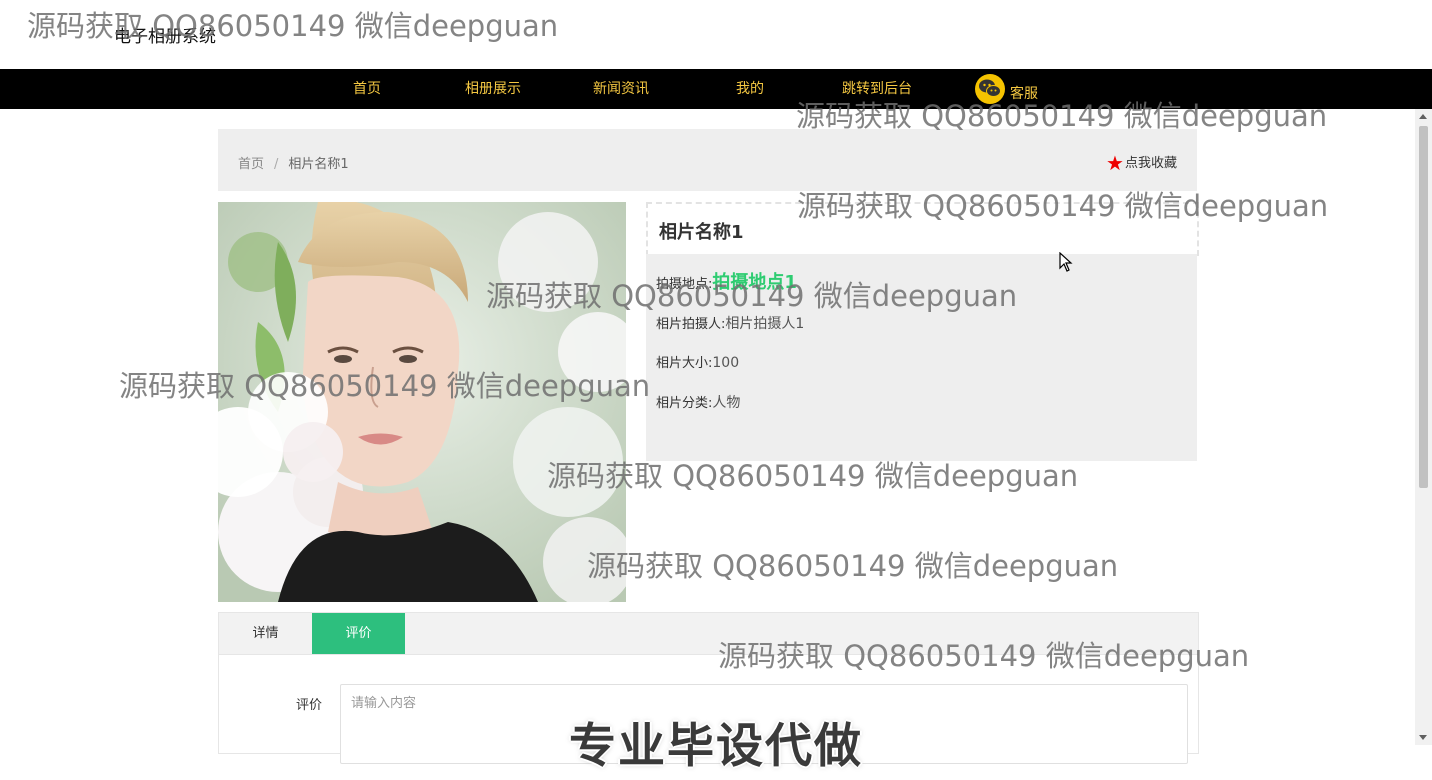 The height and width of the screenshot is (780, 1432). What do you see at coordinates (309, 705) in the screenshot?
I see `review-label: 评价` at bounding box center [309, 705].